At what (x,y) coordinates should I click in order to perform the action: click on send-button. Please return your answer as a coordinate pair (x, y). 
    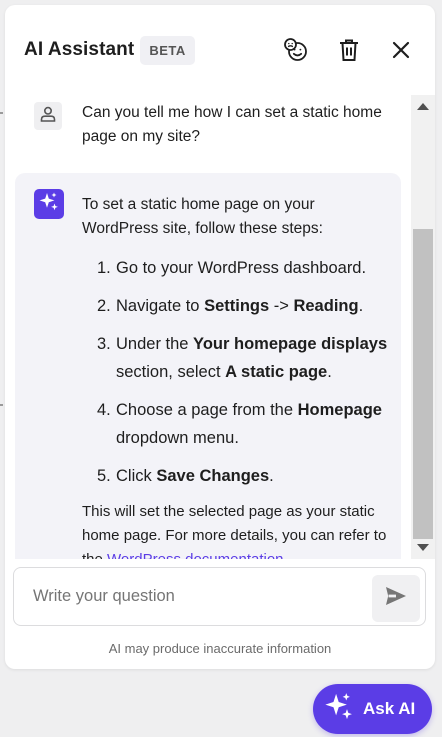
    Looking at the image, I should click on (396, 598).